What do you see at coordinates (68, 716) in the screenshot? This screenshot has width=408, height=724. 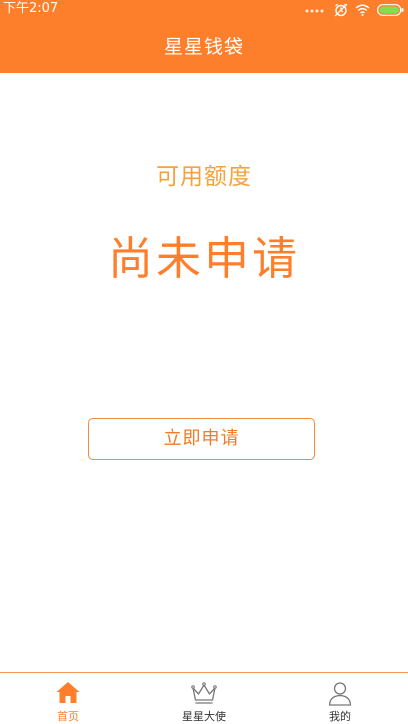 I see `tab-home-label: 首页` at bounding box center [68, 716].